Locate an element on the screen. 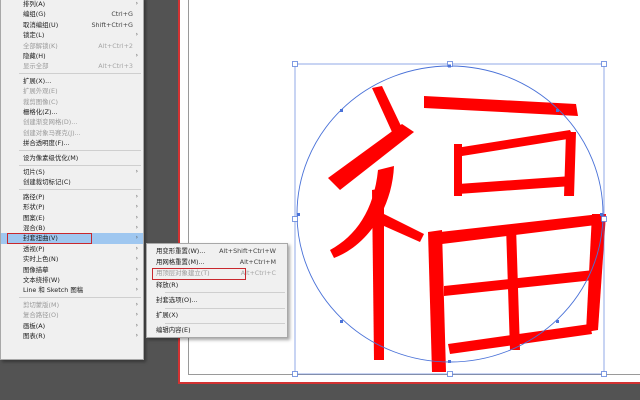  object-menu-item-label: 显示全部 is located at coordinates (36, 66).